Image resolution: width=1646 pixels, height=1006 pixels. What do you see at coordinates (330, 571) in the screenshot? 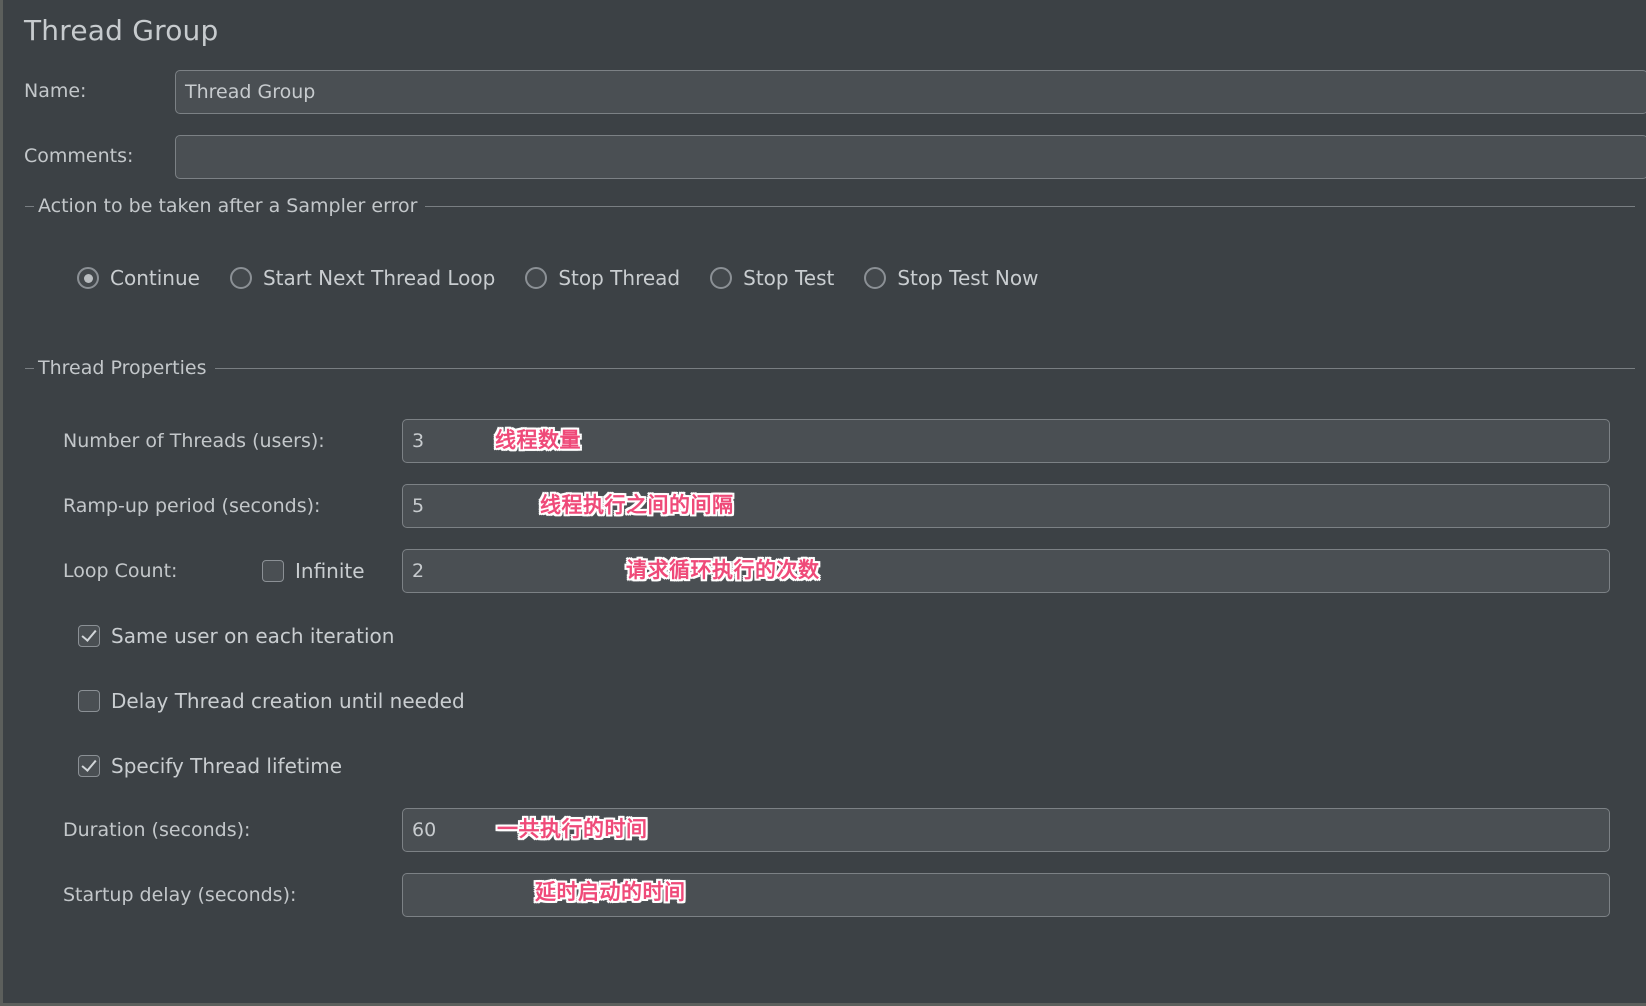
I see `infinite-label: Infinite` at bounding box center [330, 571].